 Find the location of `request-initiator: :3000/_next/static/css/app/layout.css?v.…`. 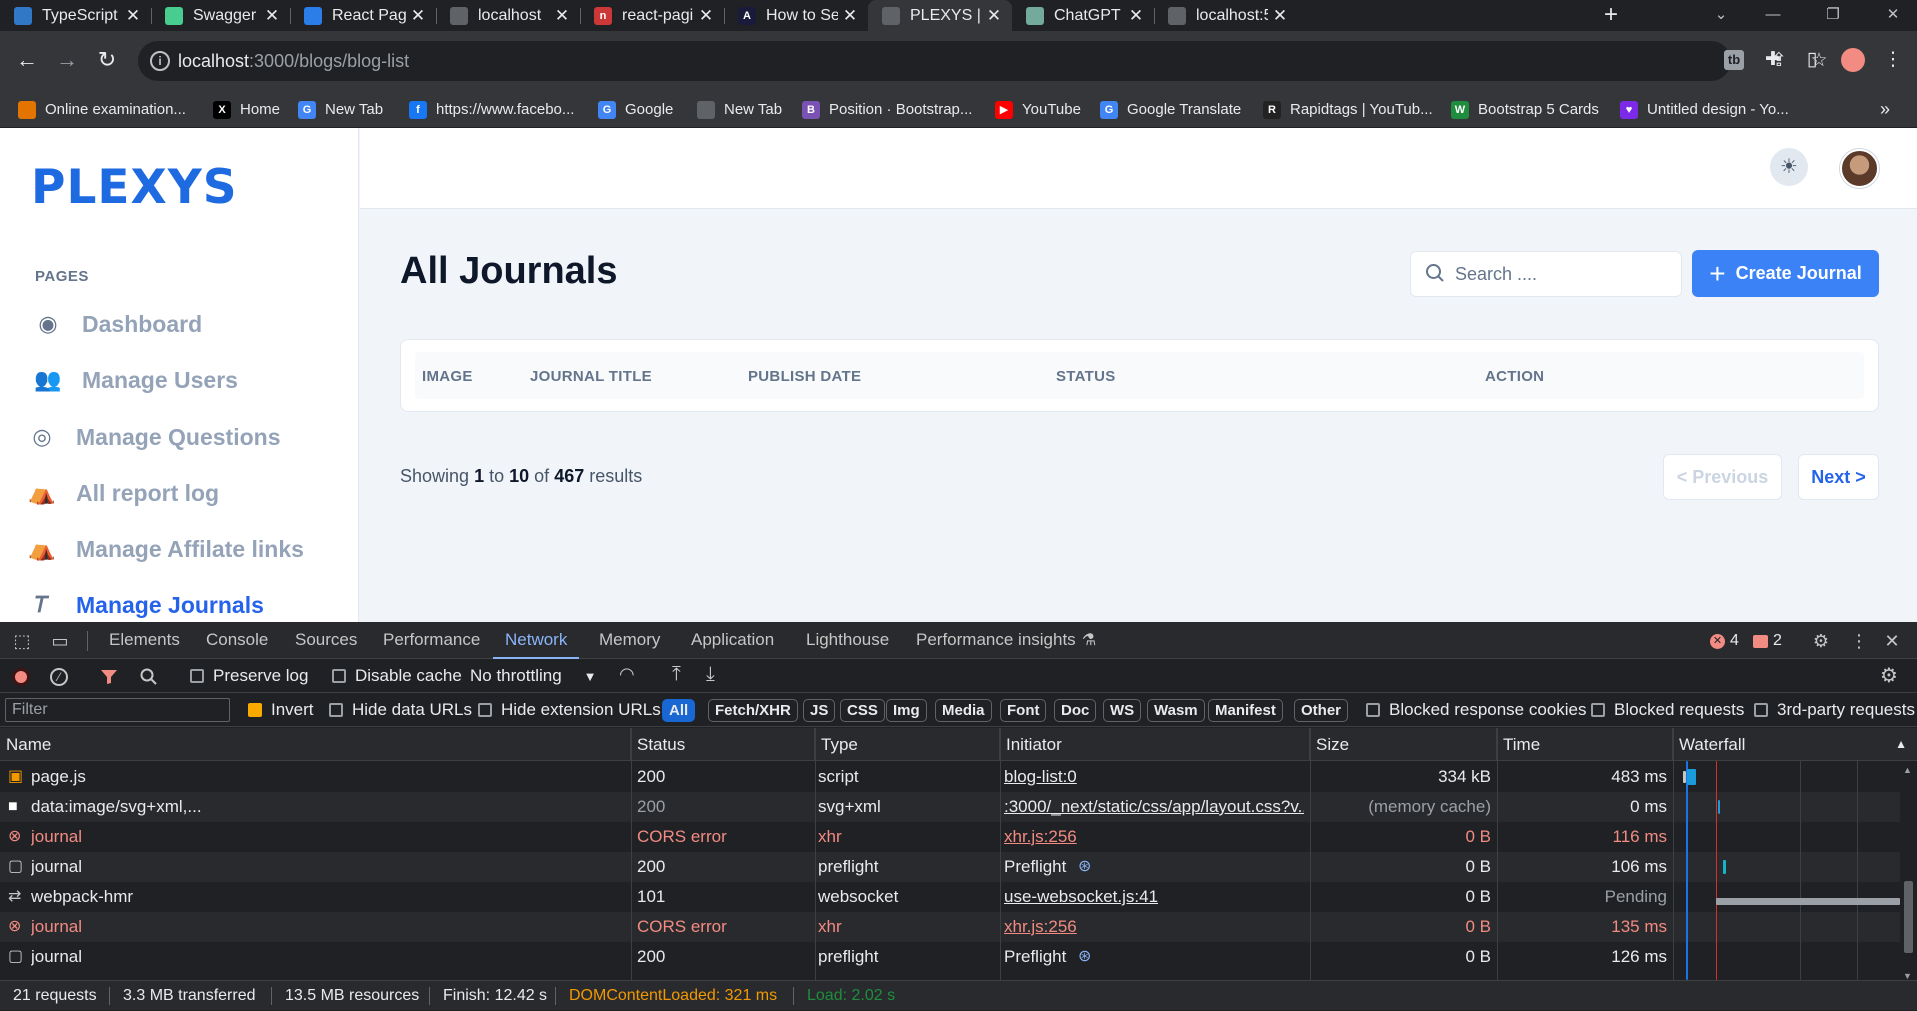

request-initiator: :3000/_next/static/css/app/layout.css?v.… is located at coordinates (1154, 807).